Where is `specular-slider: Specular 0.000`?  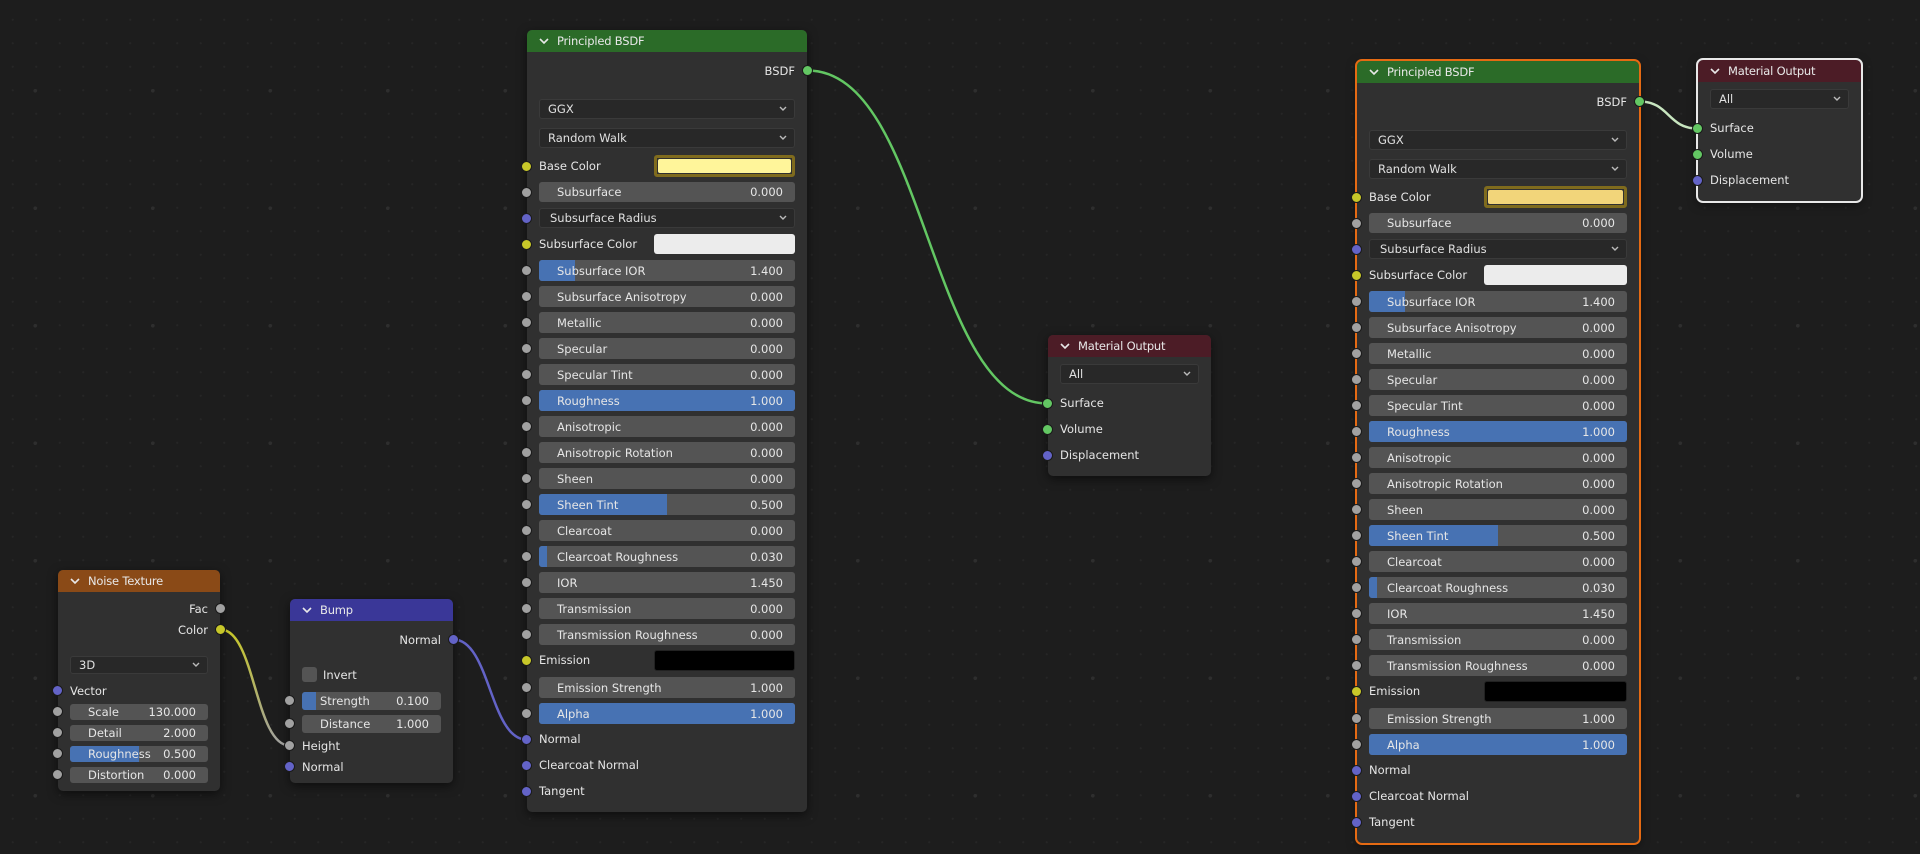
specular-slider: Specular 0.000 is located at coordinates (1498, 379).